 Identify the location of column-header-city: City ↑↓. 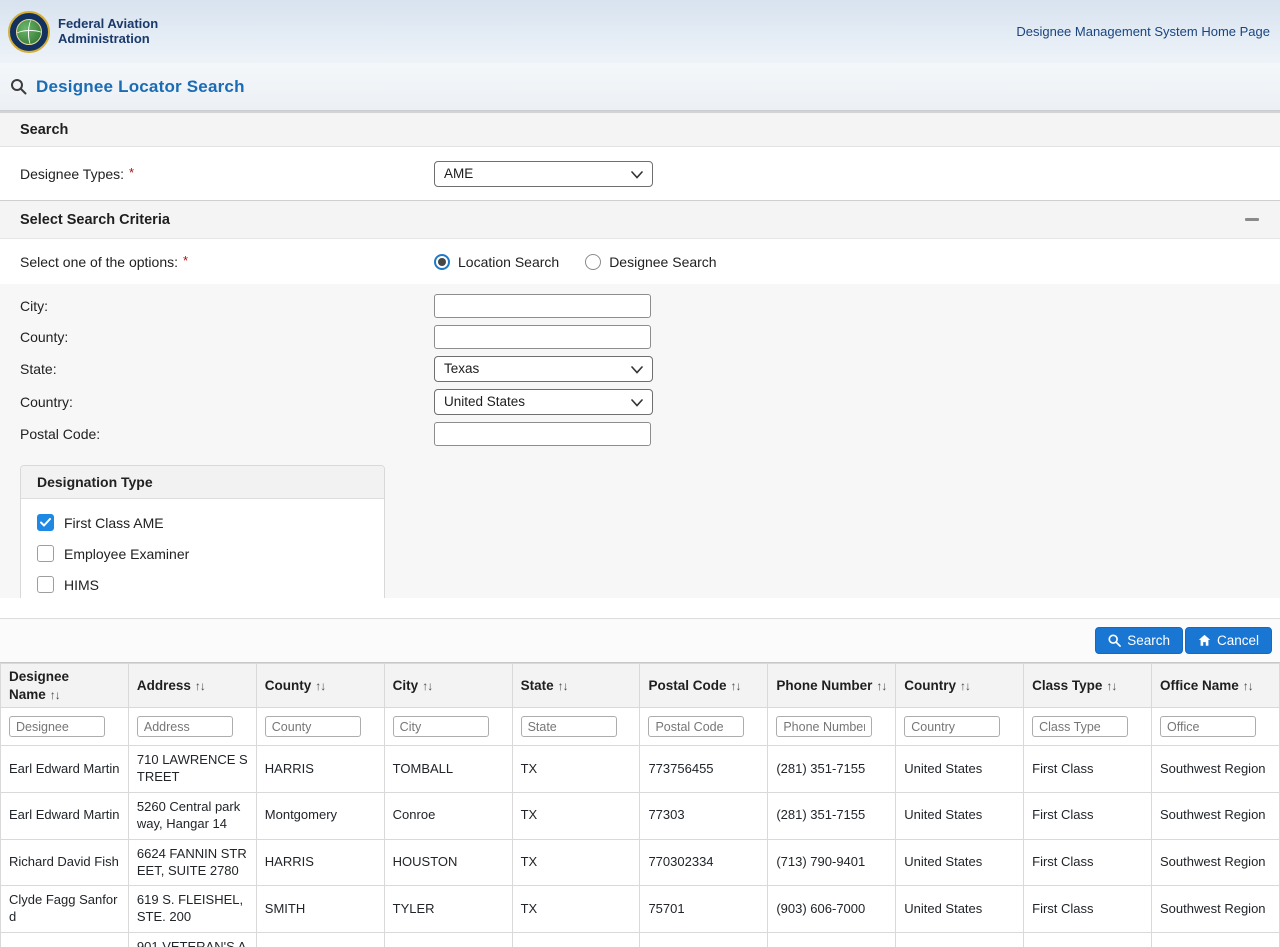
(448, 685).